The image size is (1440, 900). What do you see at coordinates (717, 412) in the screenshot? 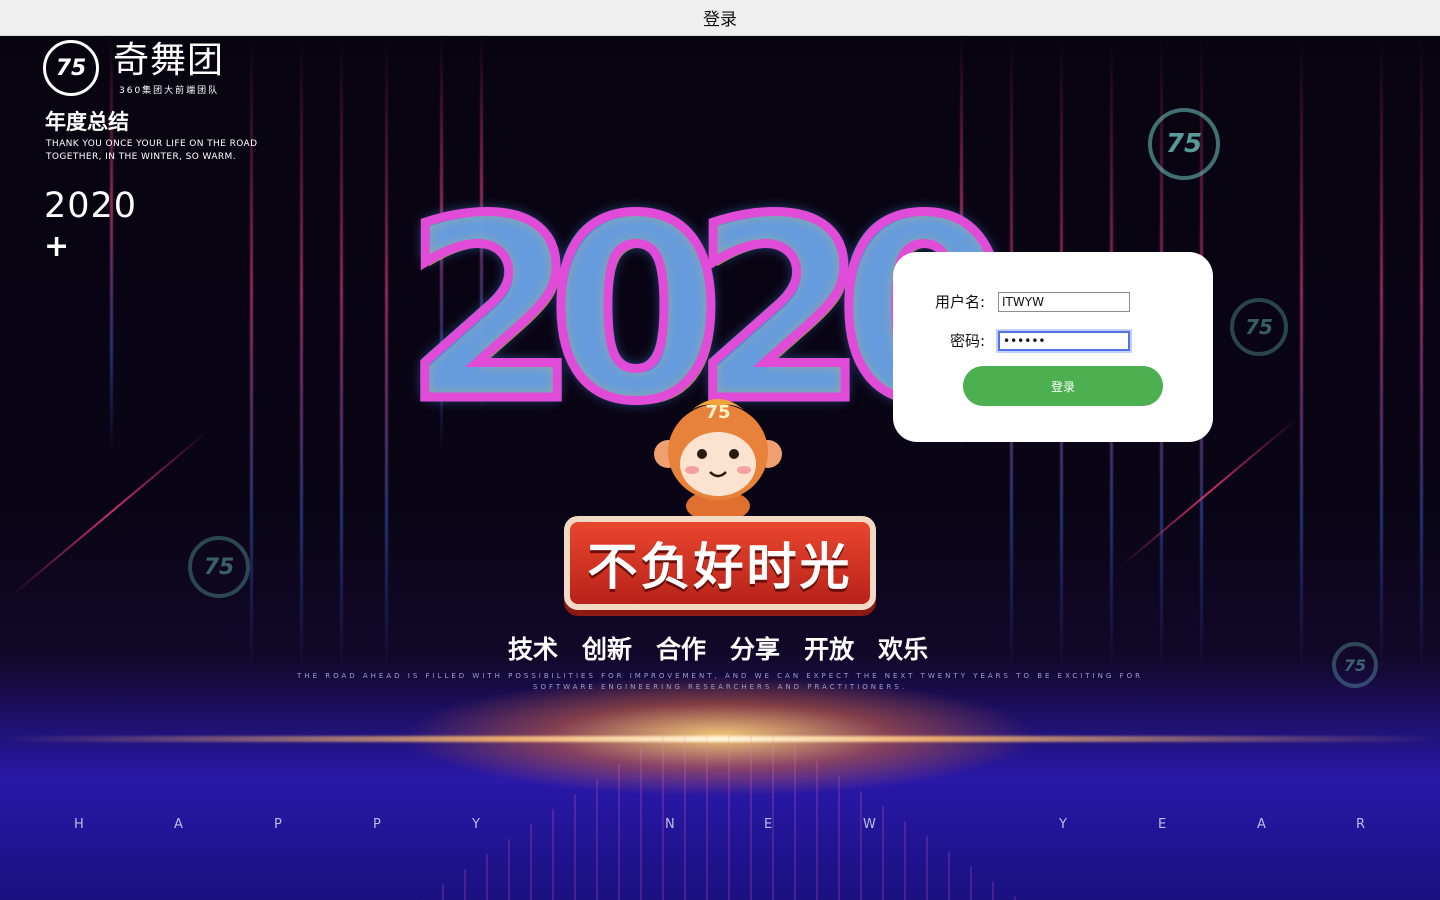
I see `svg-text: 75` at bounding box center [717, 412].